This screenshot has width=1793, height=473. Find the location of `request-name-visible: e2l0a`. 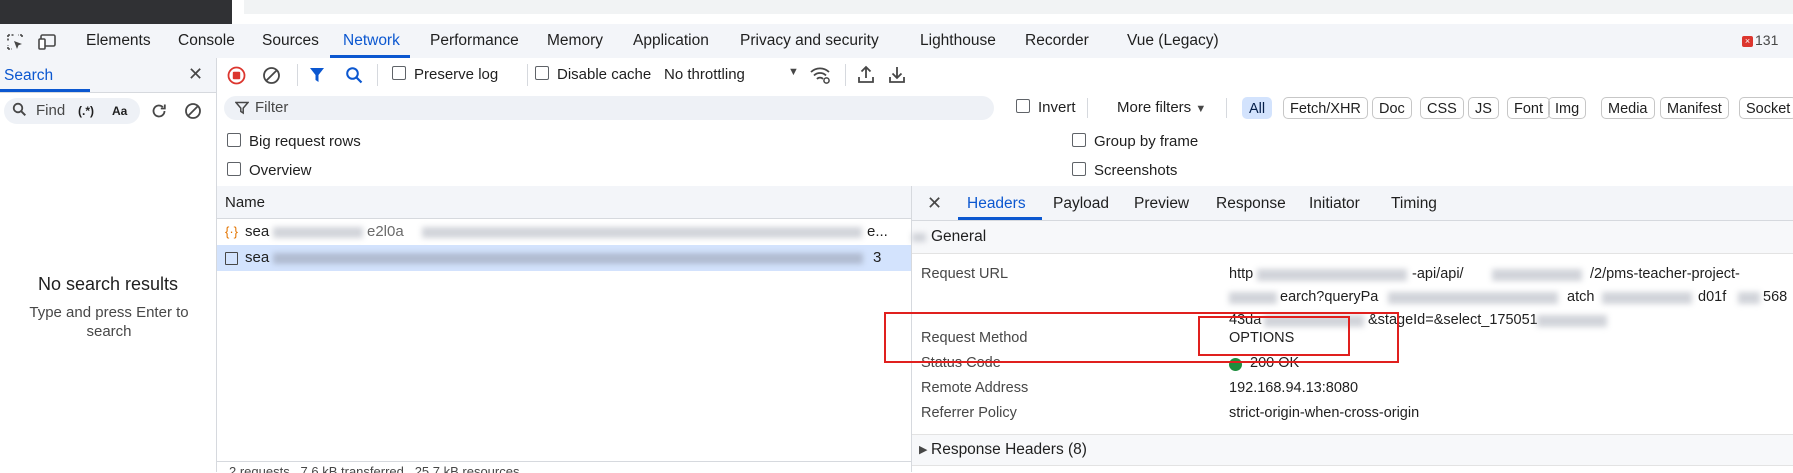

request-name-visible: e2l0a is located at coordinates (385, 231).